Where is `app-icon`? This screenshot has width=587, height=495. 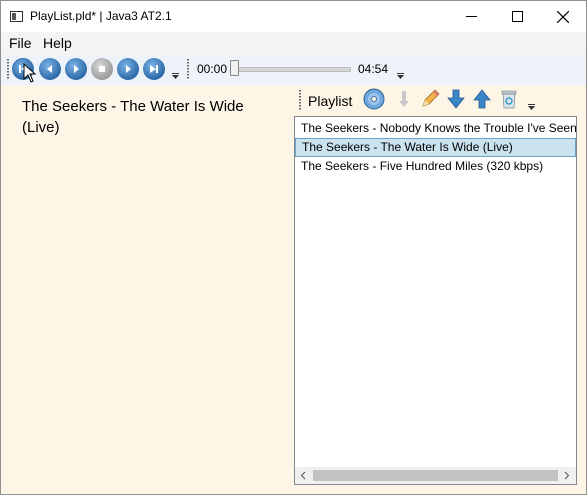
app-icon is located at coordinates (16, 16).